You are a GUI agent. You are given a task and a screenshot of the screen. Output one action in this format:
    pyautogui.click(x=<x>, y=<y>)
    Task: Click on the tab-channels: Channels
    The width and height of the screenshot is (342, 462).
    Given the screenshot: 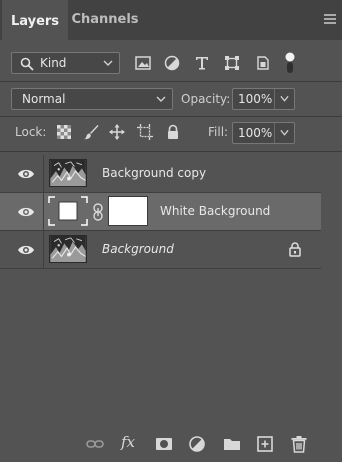 What is the action you would take?
    pyautogui.click(x=105, y=20)
    